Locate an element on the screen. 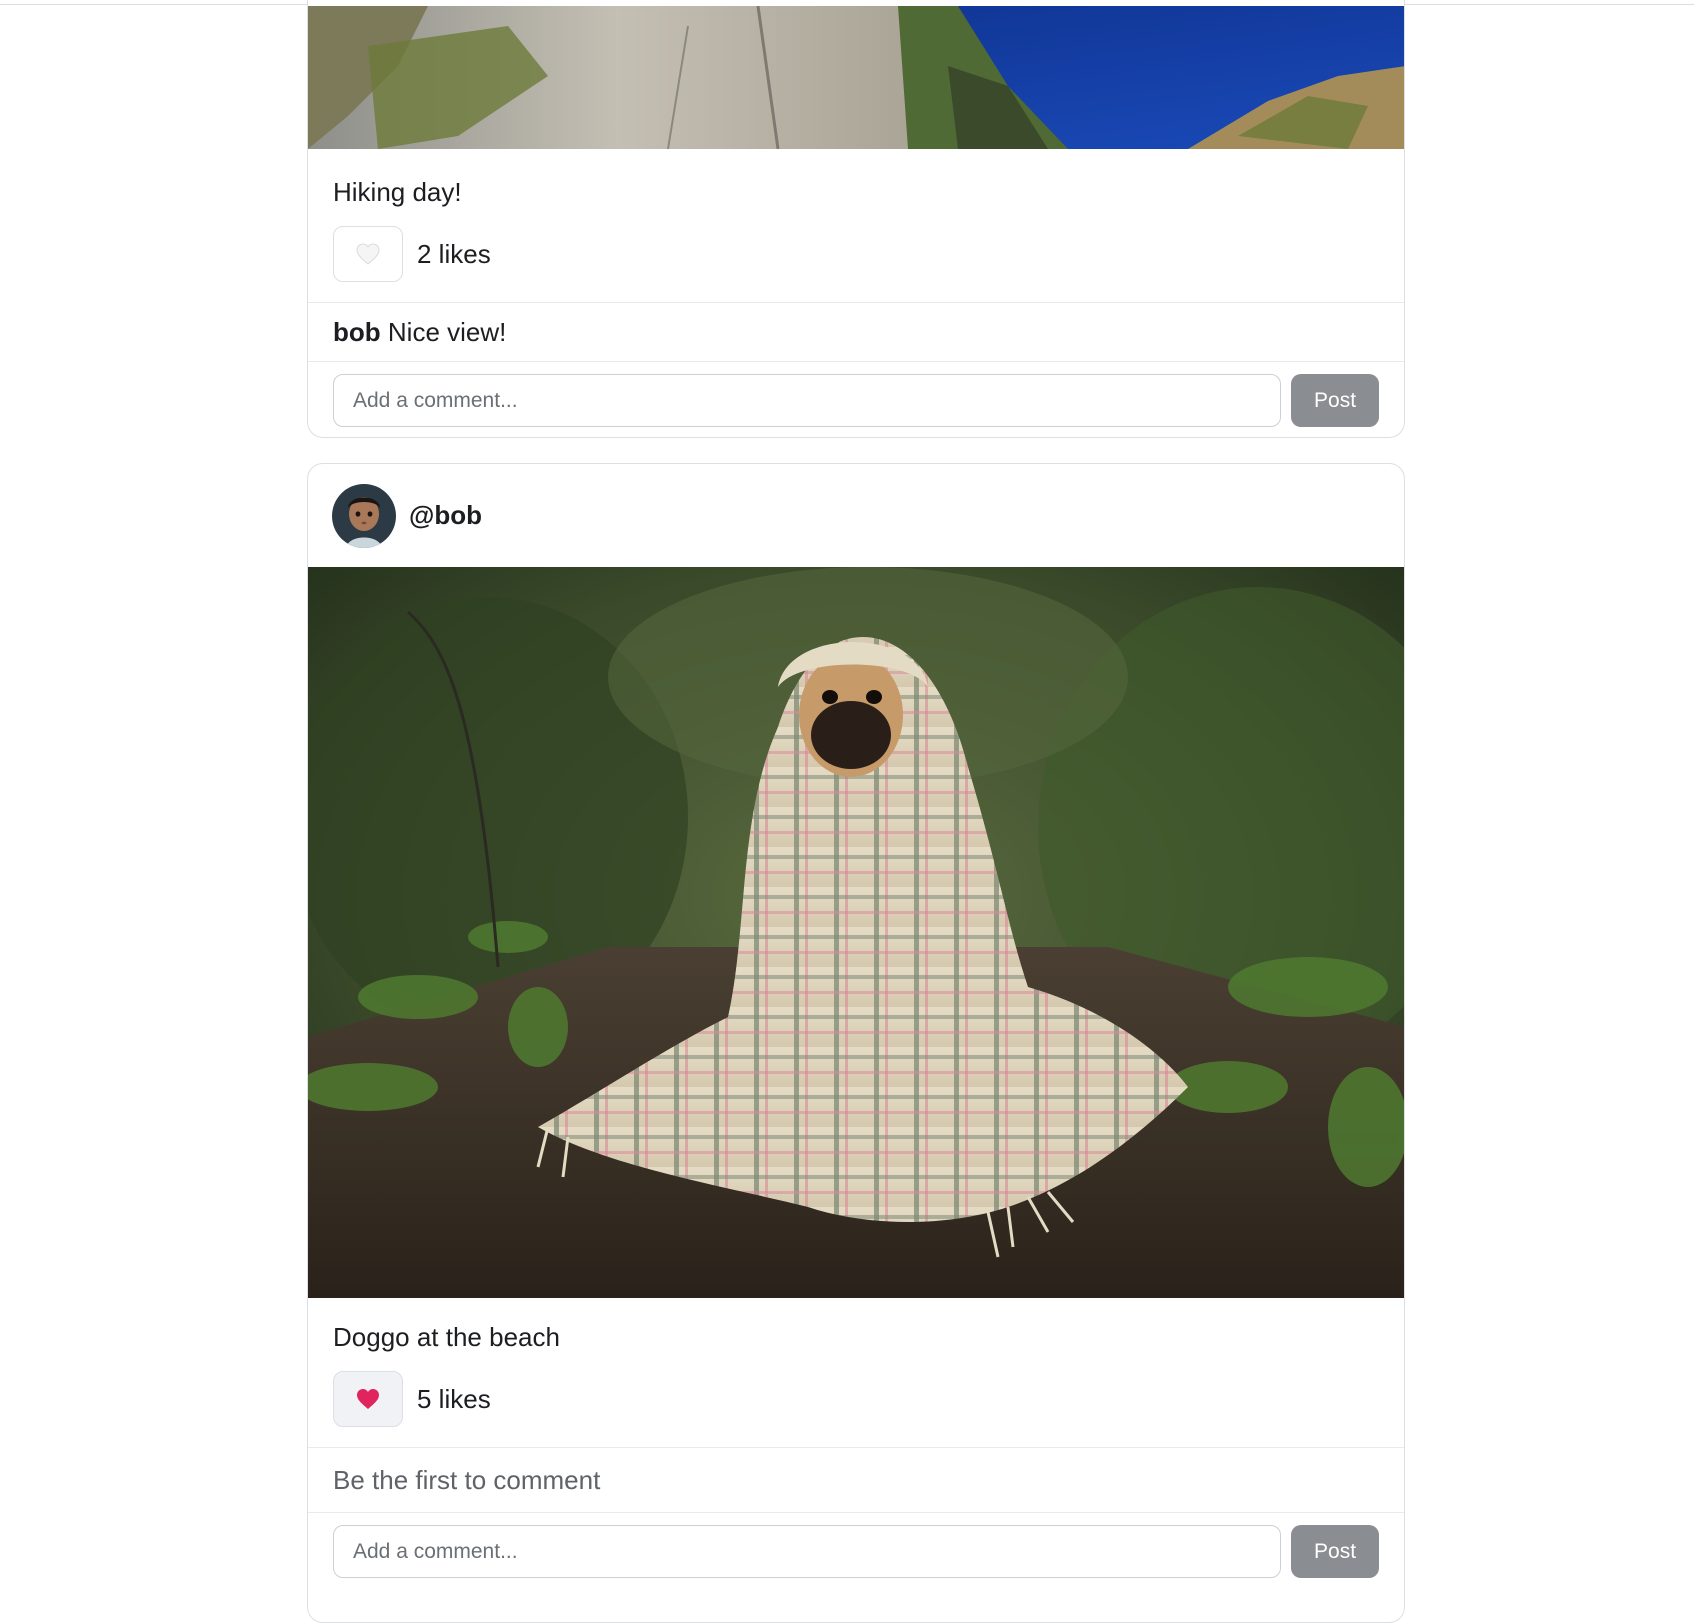  like-row: 5 likes is located at coordinates (856, 1399).